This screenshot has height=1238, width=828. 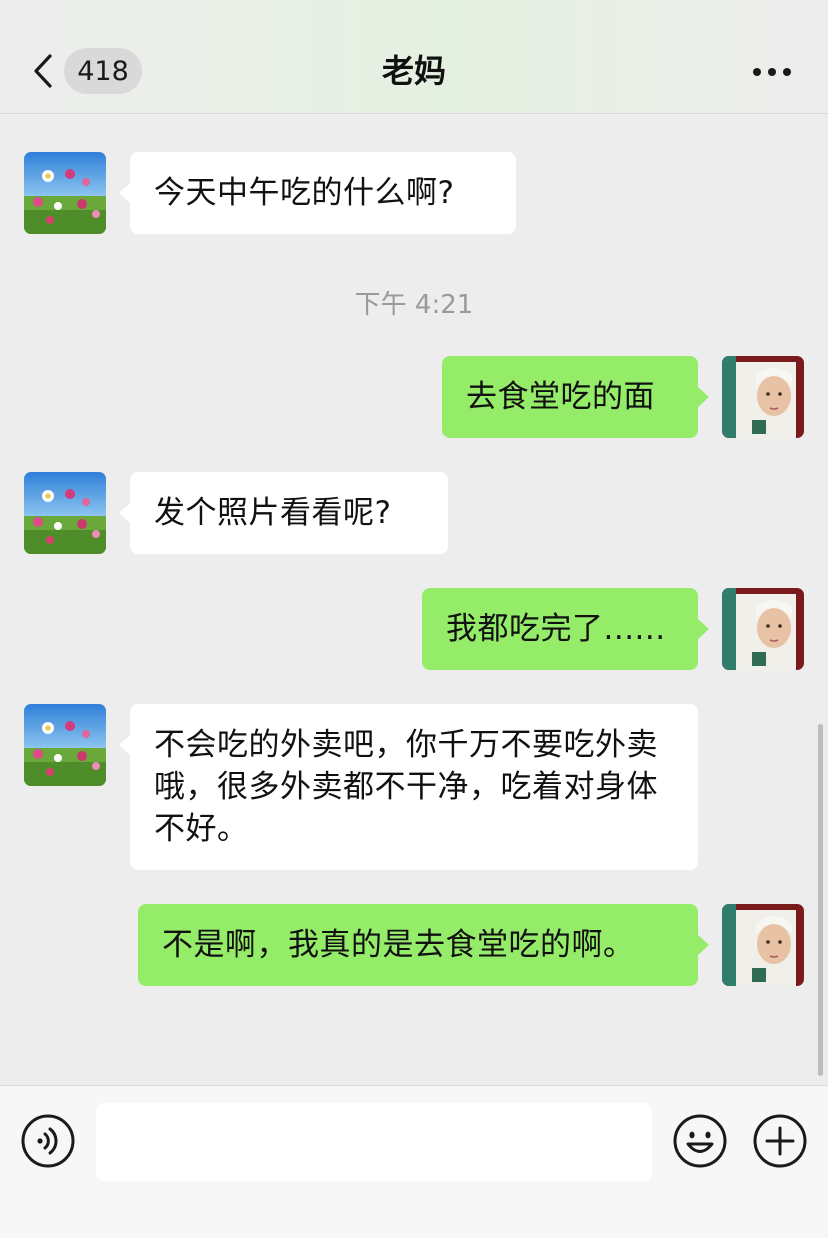 I want to click on chat-header: 418 老妈, so click(x=414, y=57).